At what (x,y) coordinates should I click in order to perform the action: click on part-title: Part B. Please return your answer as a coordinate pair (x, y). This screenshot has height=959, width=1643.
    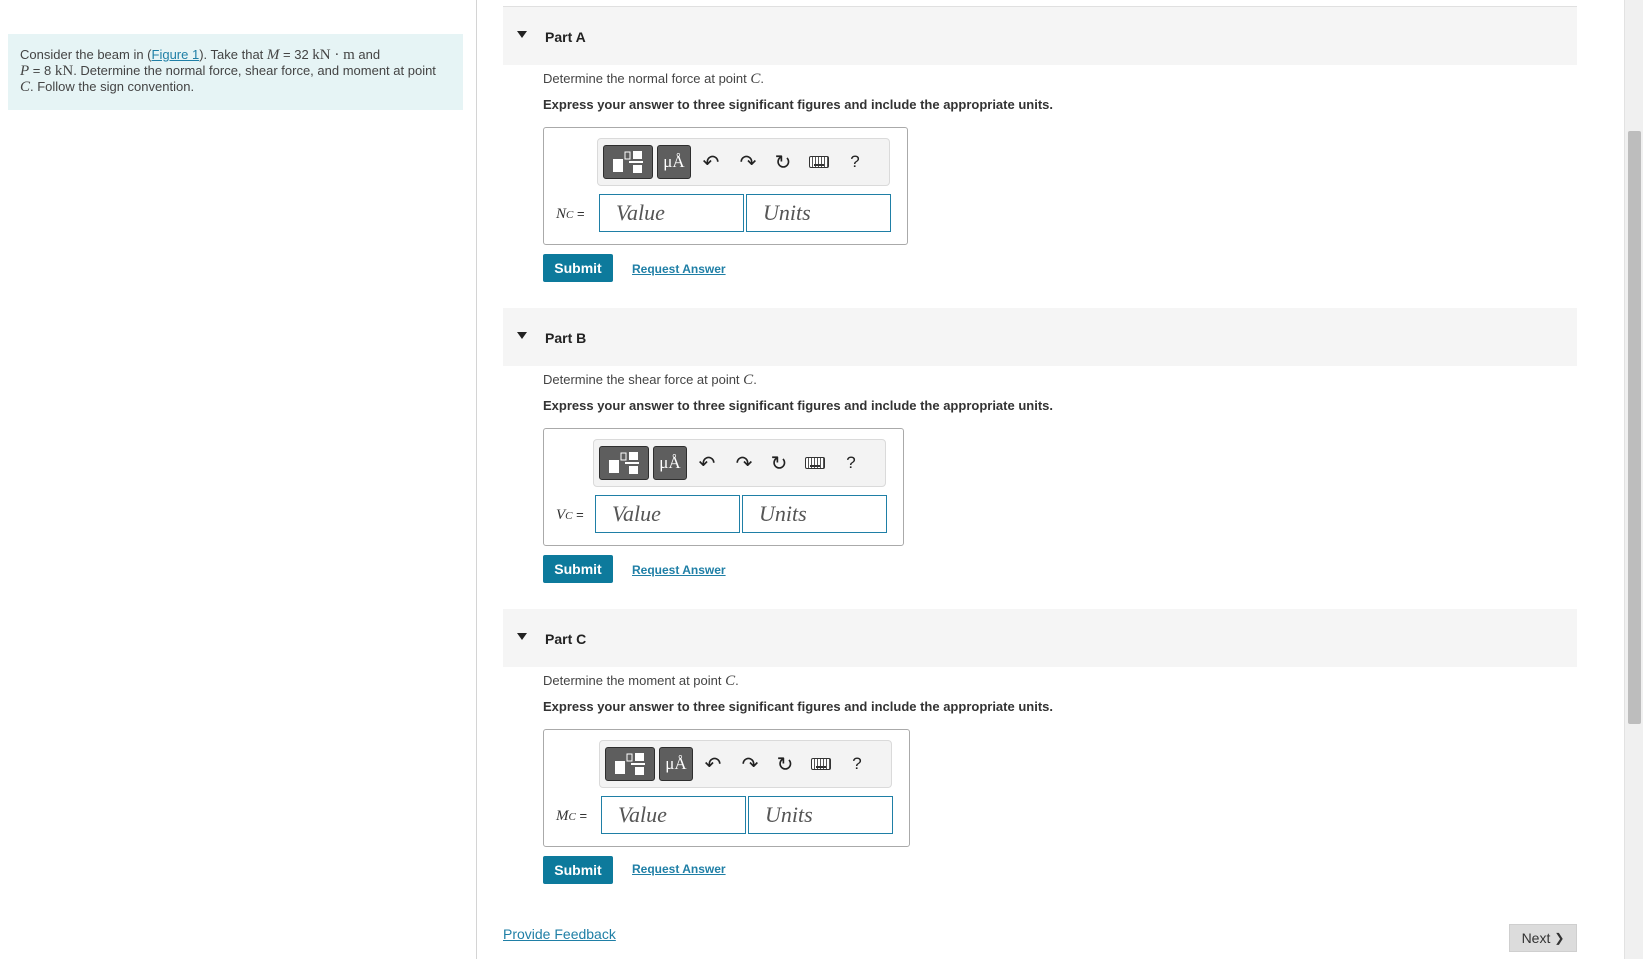
    Looking at the image, I should click on (566, 338).